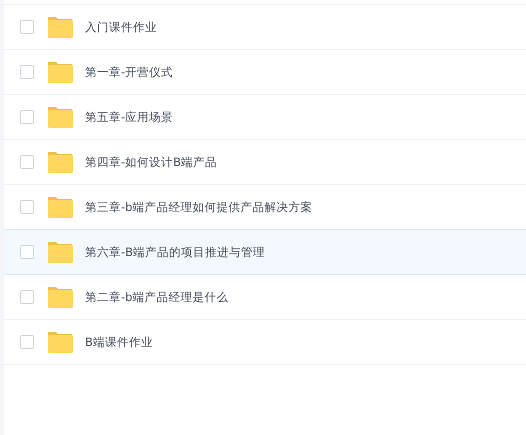 The height and width of the screenshot is (435, 526). What do you see at coordinates (198, 207) in the screenshot?
I see `folder-name: 第三章-b端产品经理如何提供产品解决方案` at bounding box center [198, 207].